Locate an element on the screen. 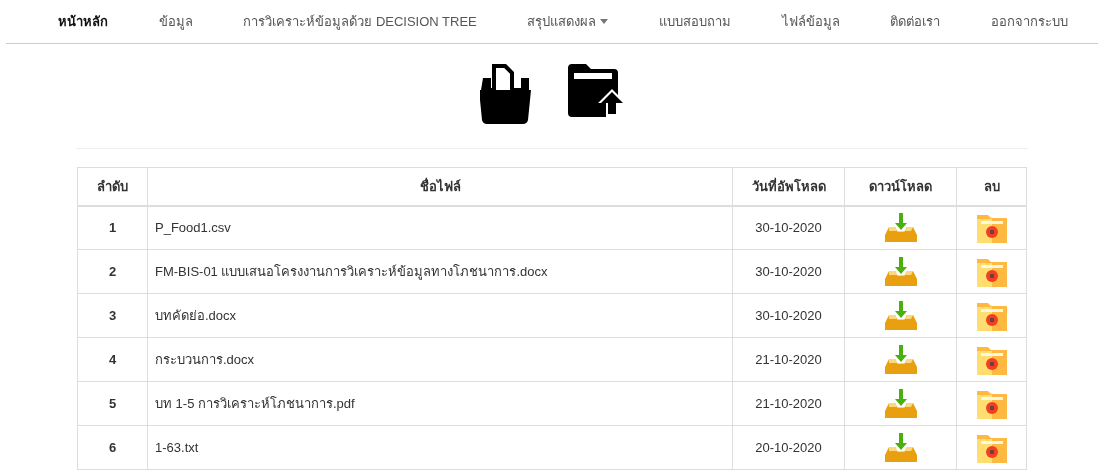 This screenshot has height=471, width=1104. row-number: 1 is located at coordinates (112, 227).